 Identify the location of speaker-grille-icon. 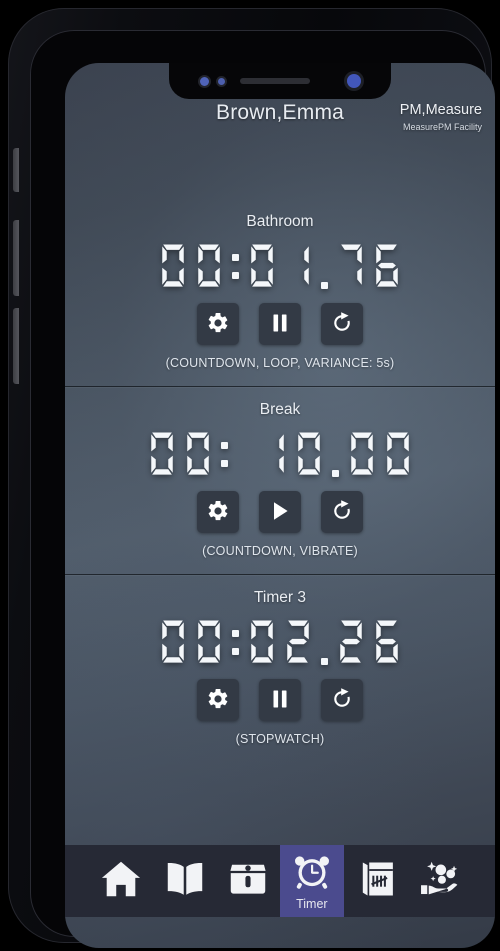
(274, 81).